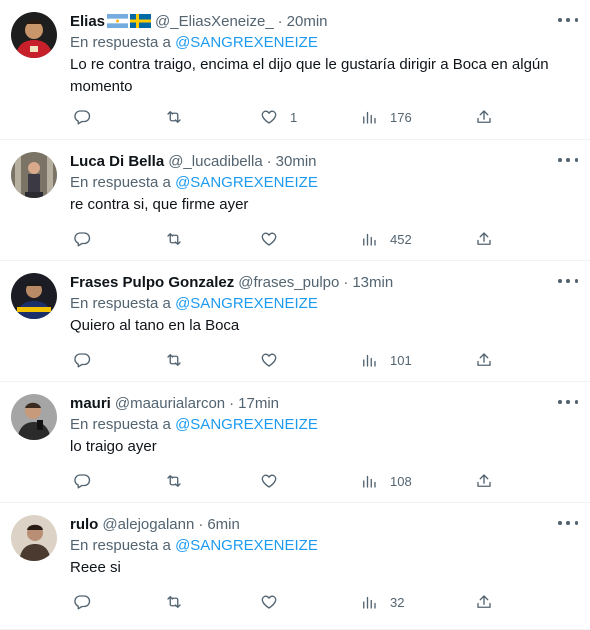 The width and height of the screenshot is (590, 630). I want to click on like-button: 1, so click(278, 117).